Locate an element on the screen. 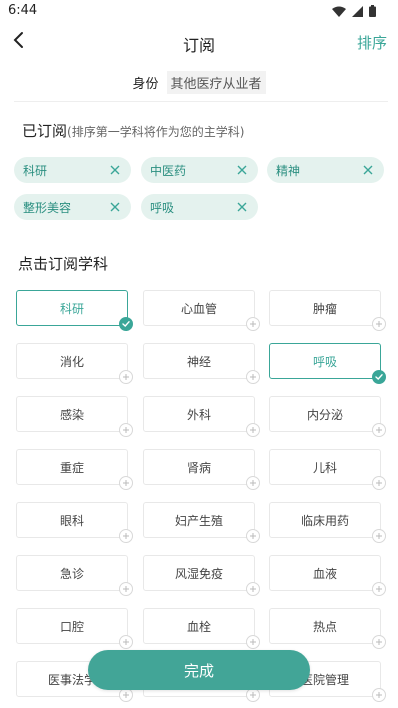 Image resolution: width=398 pixels, height=708 pixels. subject-tile: 内分泌 is located at coordinates (327, 416).